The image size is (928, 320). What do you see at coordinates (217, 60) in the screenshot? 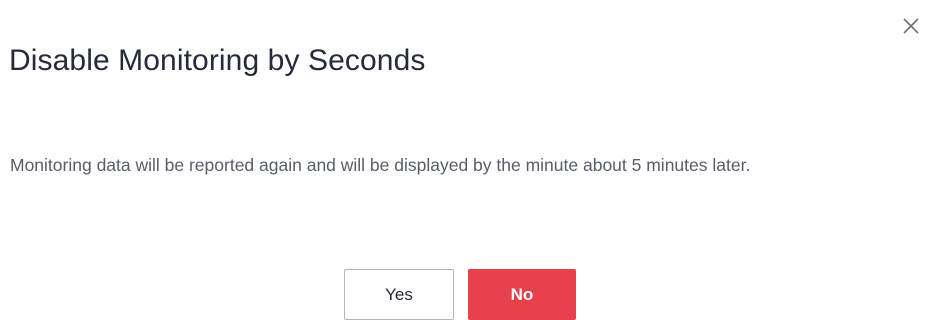
I see `dialog-title: Disable Monitoring by Seconds` at bounding box center [217, 60].